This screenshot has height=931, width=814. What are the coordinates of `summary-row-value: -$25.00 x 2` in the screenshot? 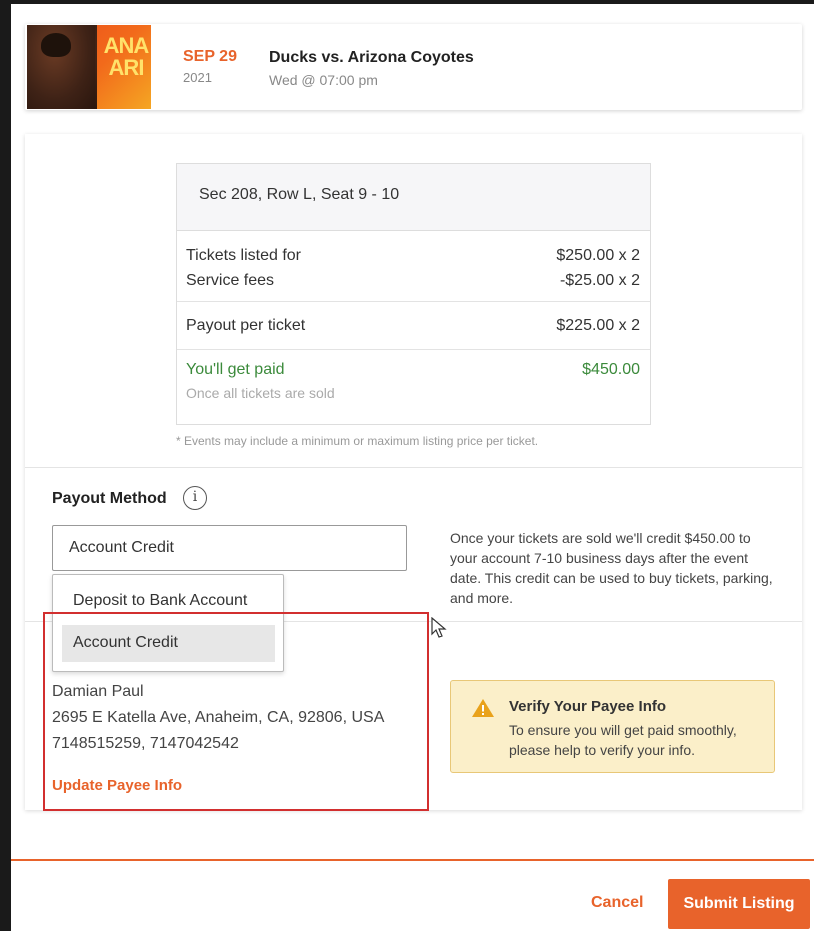 It's located at (599, 280).